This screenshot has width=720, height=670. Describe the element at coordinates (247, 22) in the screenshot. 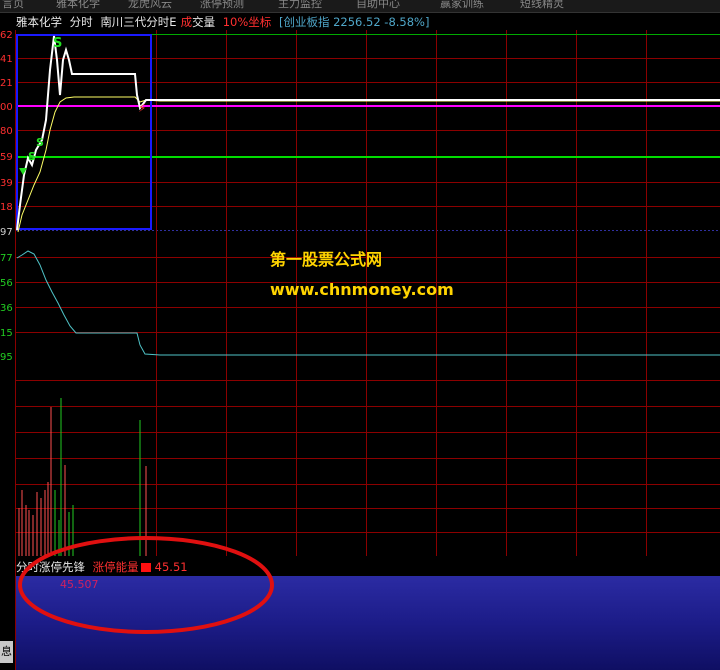

I see `coord-label: 10%坐标` at that location.